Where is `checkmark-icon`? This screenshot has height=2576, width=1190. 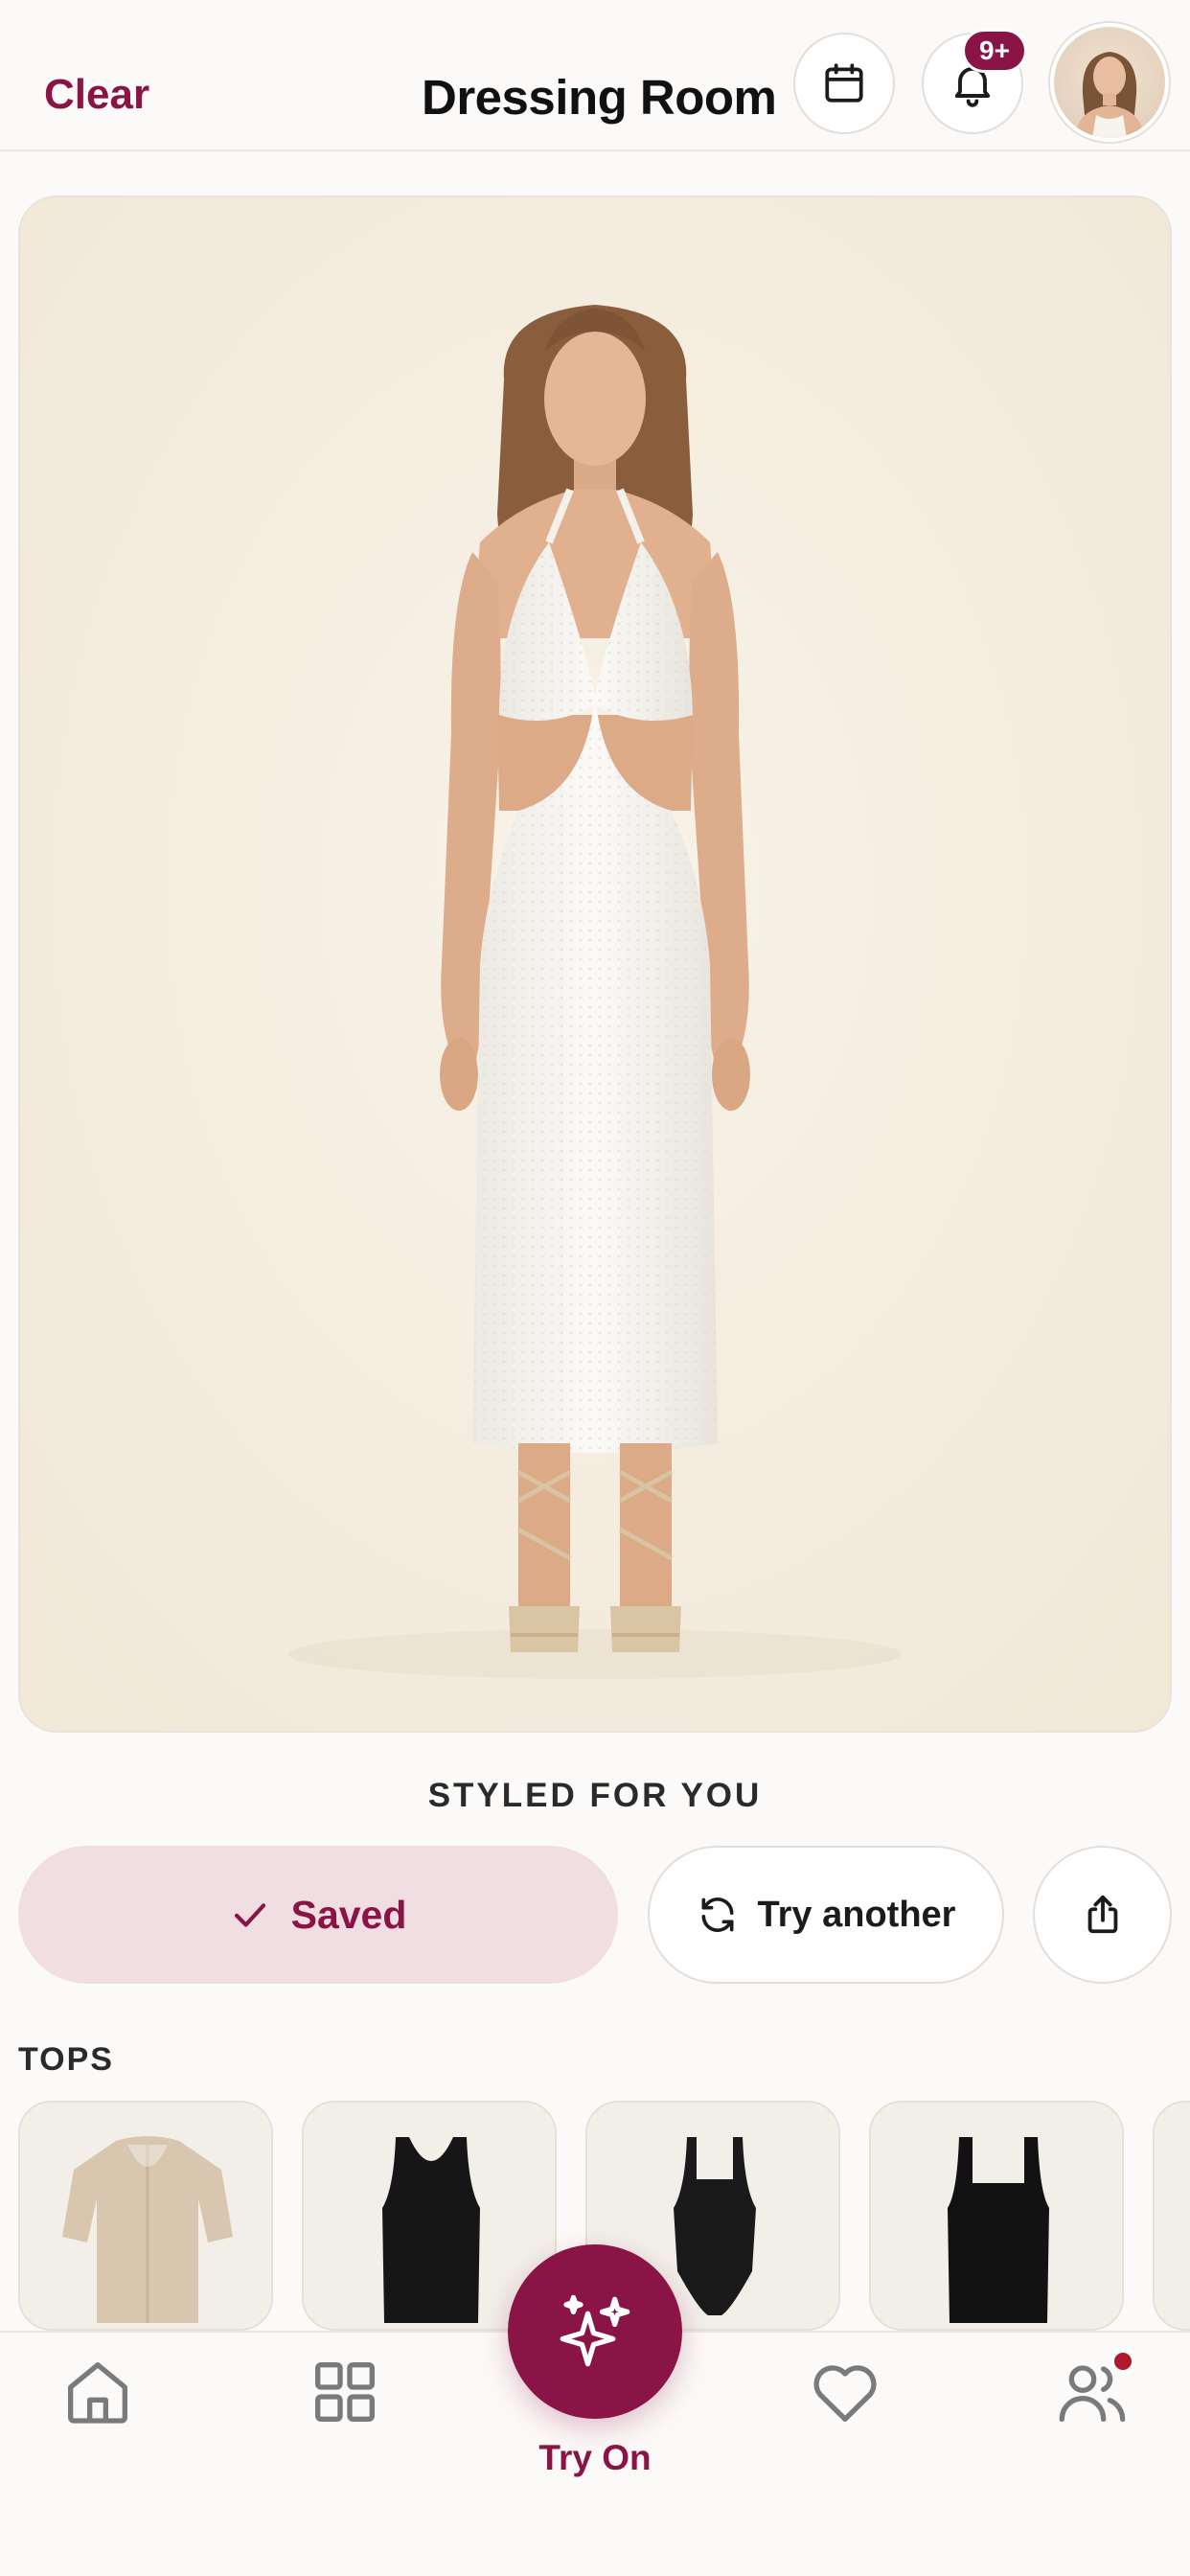
checkmark-icon is located at coordinates (250, 1915).